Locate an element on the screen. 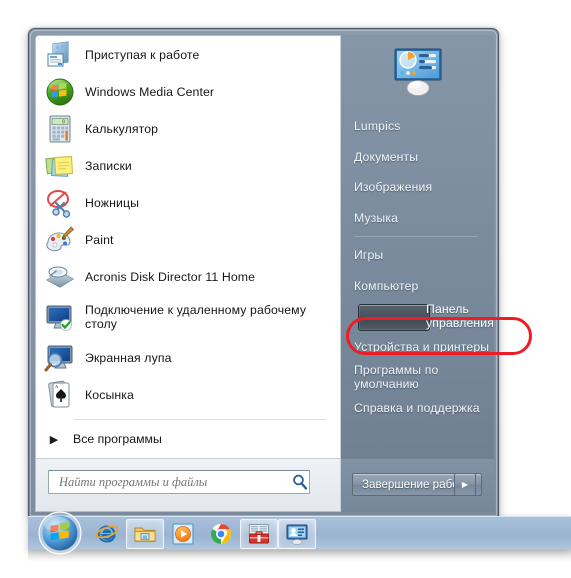 The image size is (571, 578). taskbar-button-windows-media-player is located at coordinates (183, 534).